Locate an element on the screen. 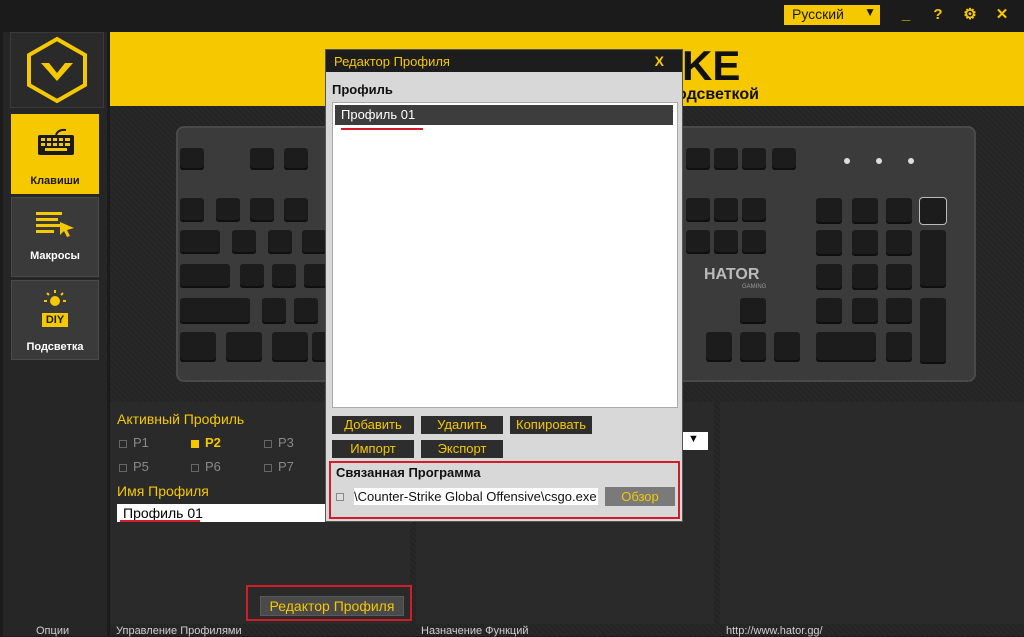 The image size is (1024, 637). export-button: Экспорт is located at coordinates (462, 449).